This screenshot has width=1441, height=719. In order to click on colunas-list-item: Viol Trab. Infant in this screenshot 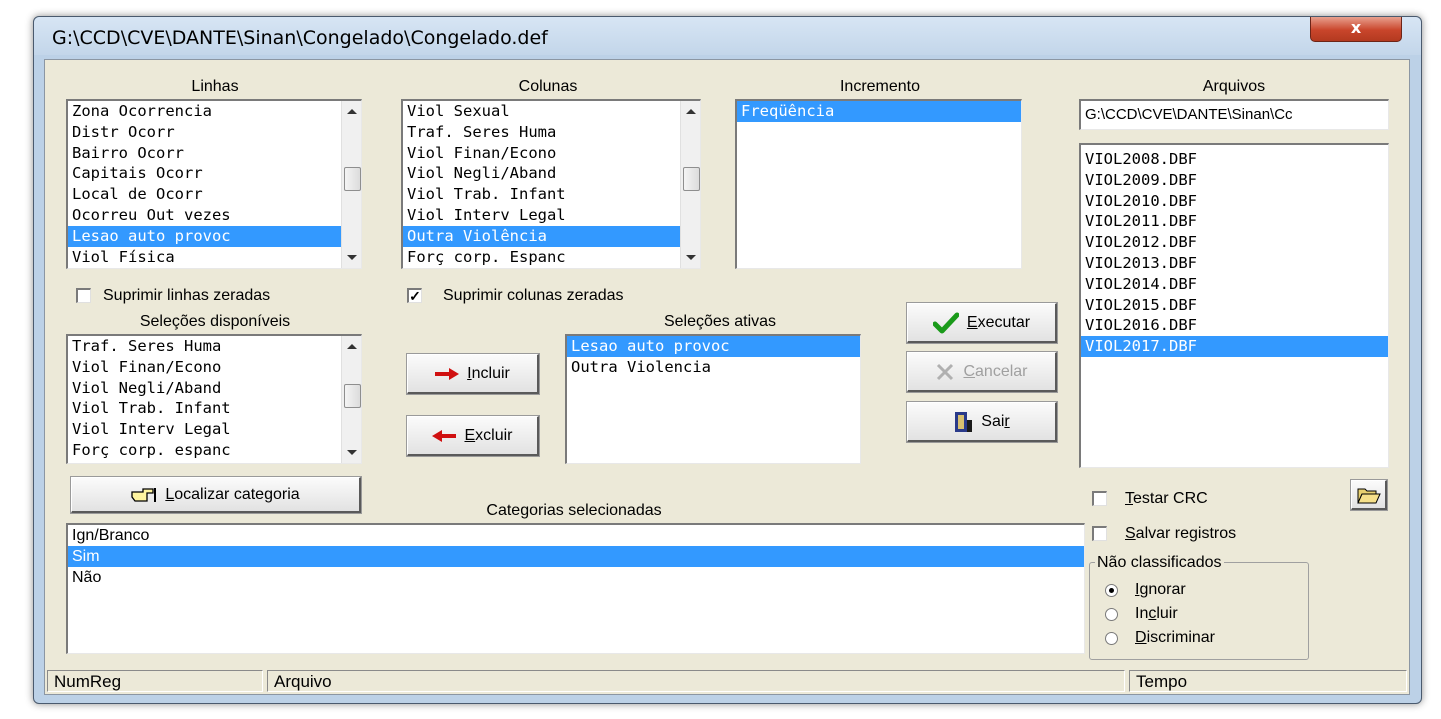, I will do `click(551, 194)`.